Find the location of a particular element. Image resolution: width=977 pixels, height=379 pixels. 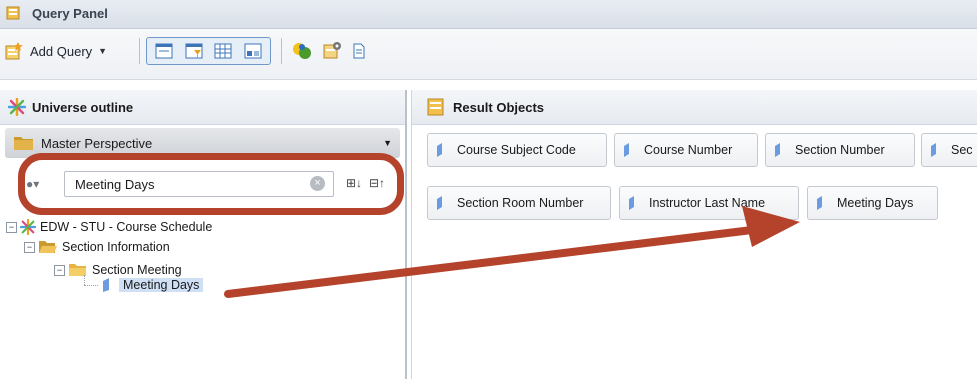

annotation-arrow is located at coordinates (512, 252).